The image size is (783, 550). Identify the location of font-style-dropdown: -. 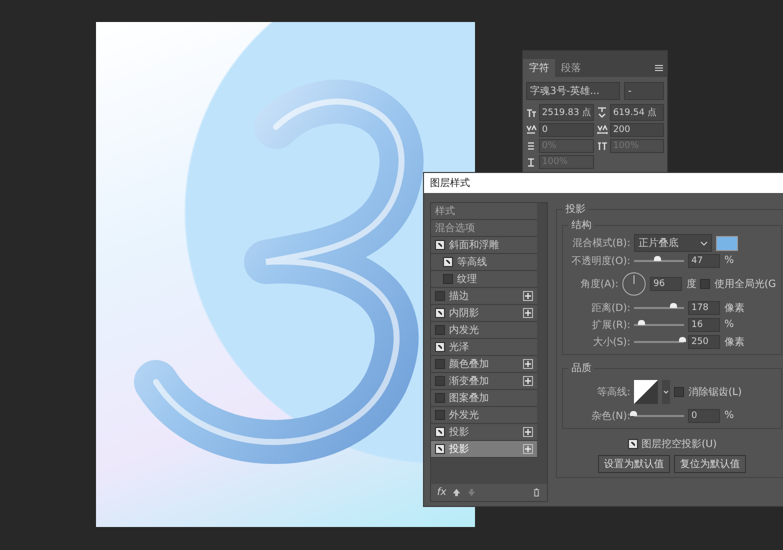
(644, 91).